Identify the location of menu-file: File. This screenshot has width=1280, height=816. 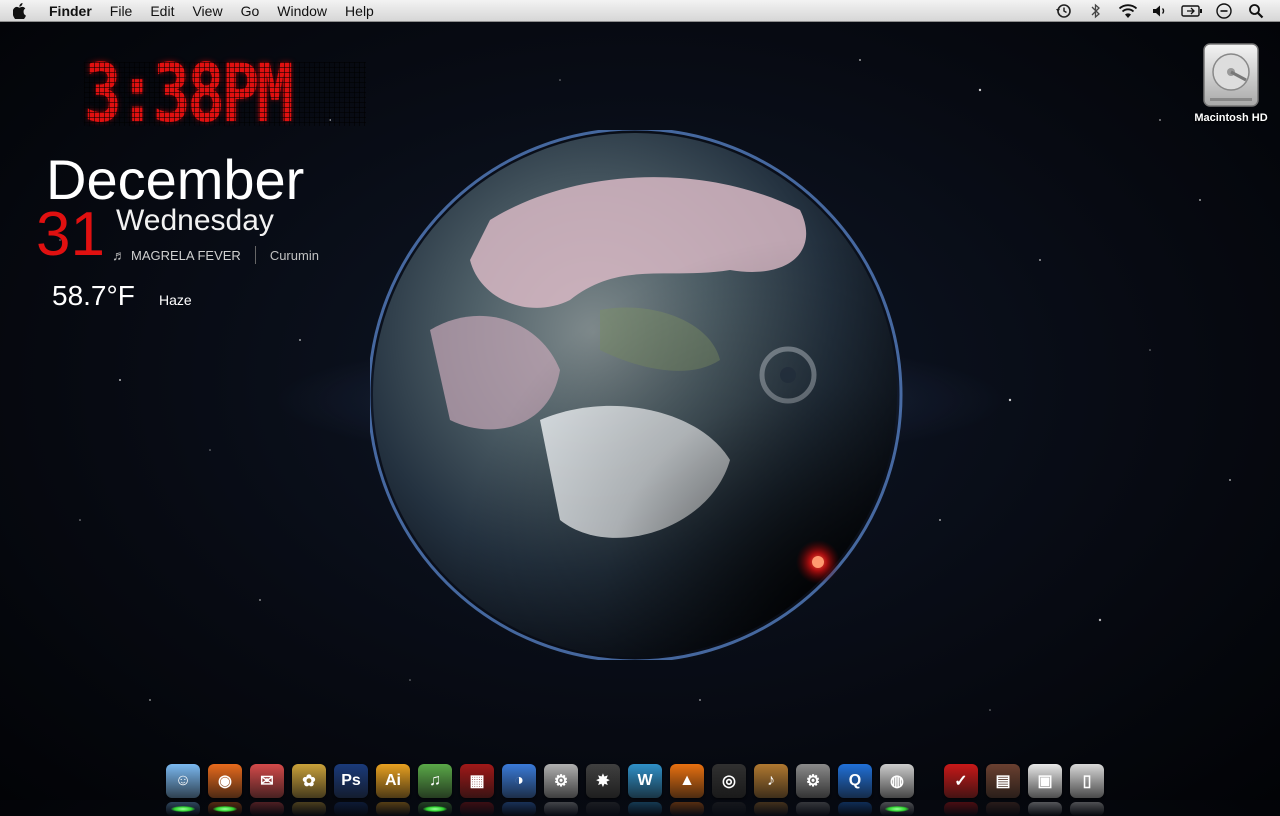
(121, 11).